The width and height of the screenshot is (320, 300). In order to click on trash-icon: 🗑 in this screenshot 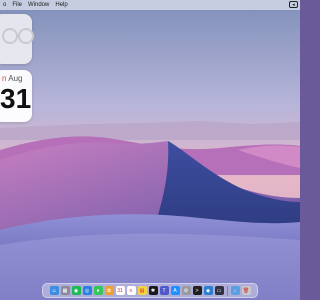, I will do `click(246, 290)`.